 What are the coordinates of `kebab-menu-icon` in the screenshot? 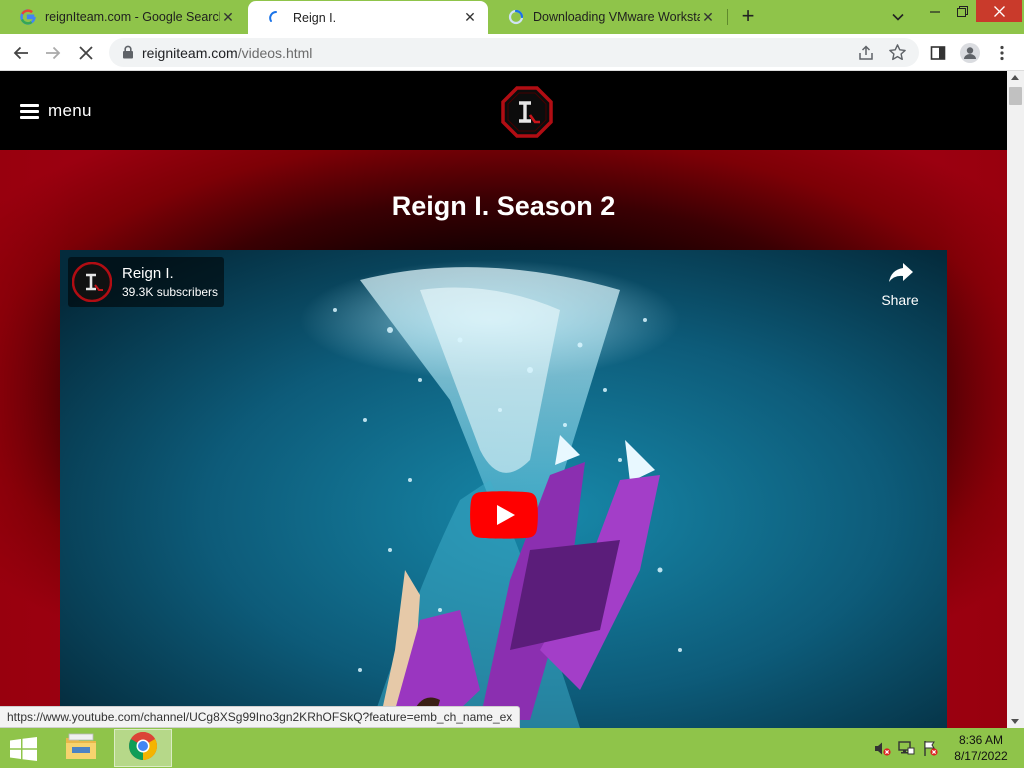 It's located at (1002, 53).